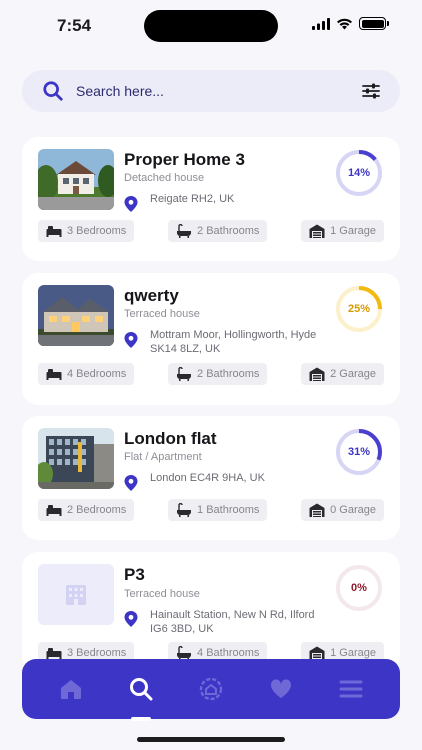 This screenshot has height=750, width=422. I want to click on property-type: Detached house, so click(164, 178).